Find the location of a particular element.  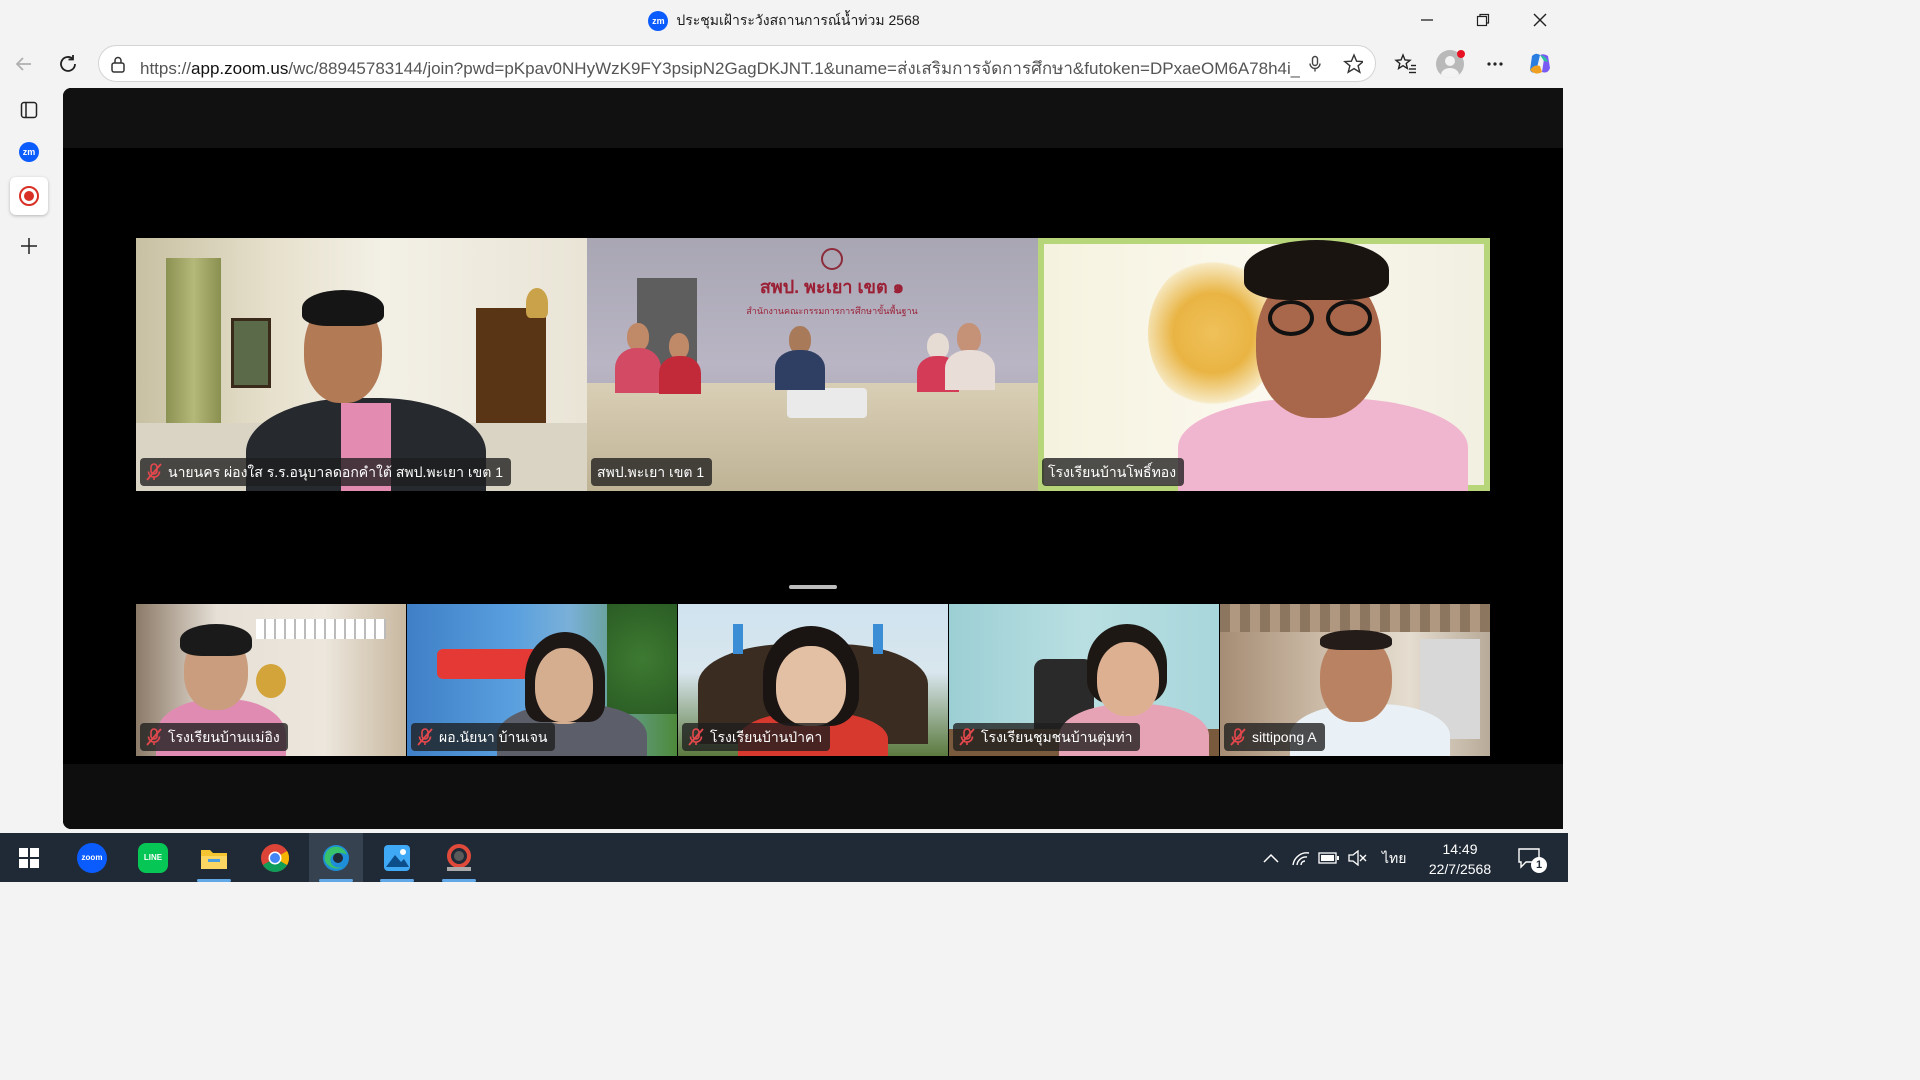

taskbar-zoom: zoom is located at coordinates (92, 857).